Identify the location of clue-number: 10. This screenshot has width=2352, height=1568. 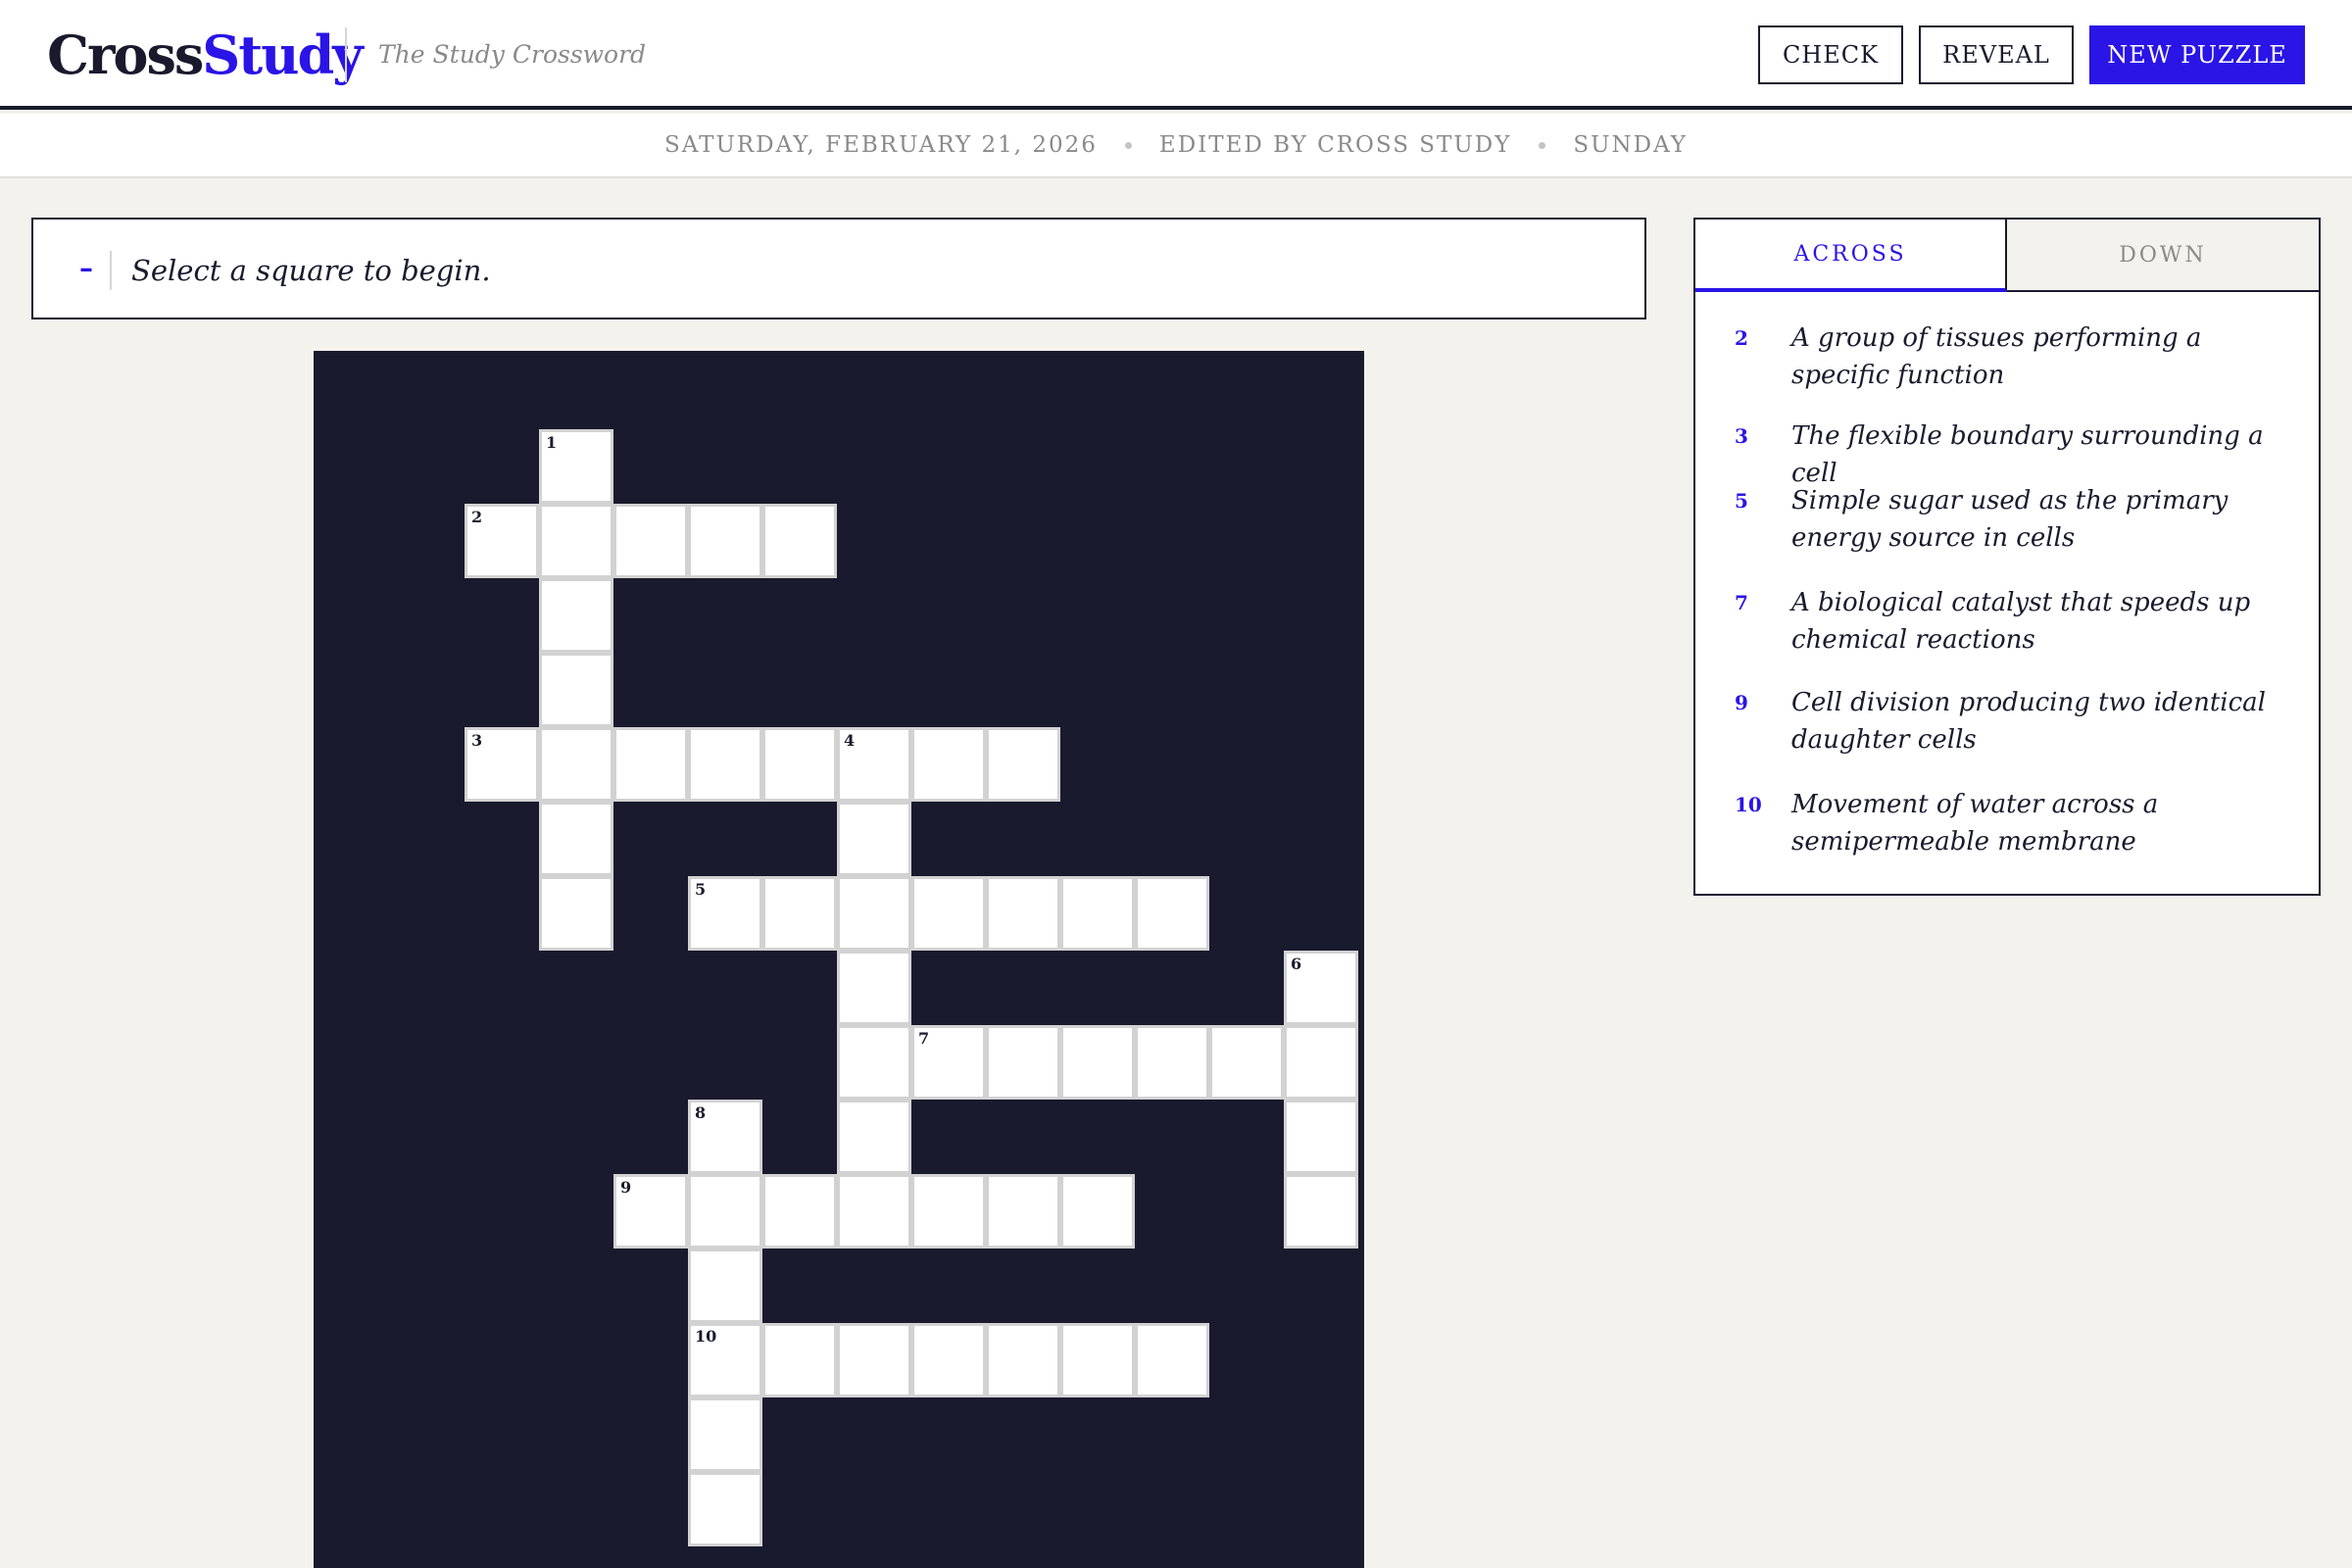
(1748, 804).